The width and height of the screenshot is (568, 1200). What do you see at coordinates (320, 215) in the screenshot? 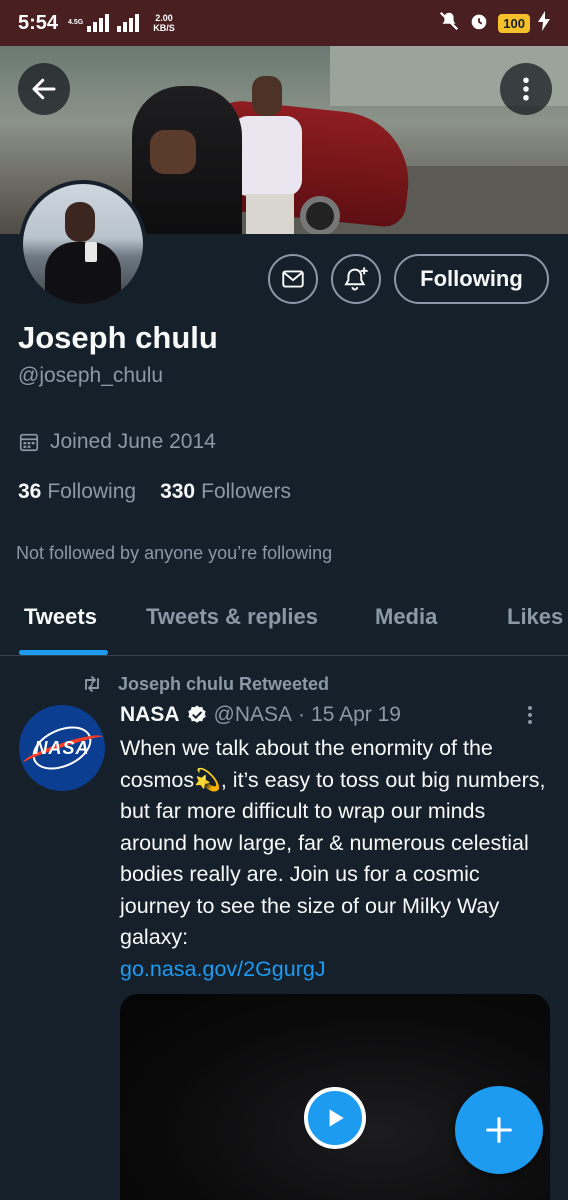
I see `banner-wheel` at bounding box center [320, 215].